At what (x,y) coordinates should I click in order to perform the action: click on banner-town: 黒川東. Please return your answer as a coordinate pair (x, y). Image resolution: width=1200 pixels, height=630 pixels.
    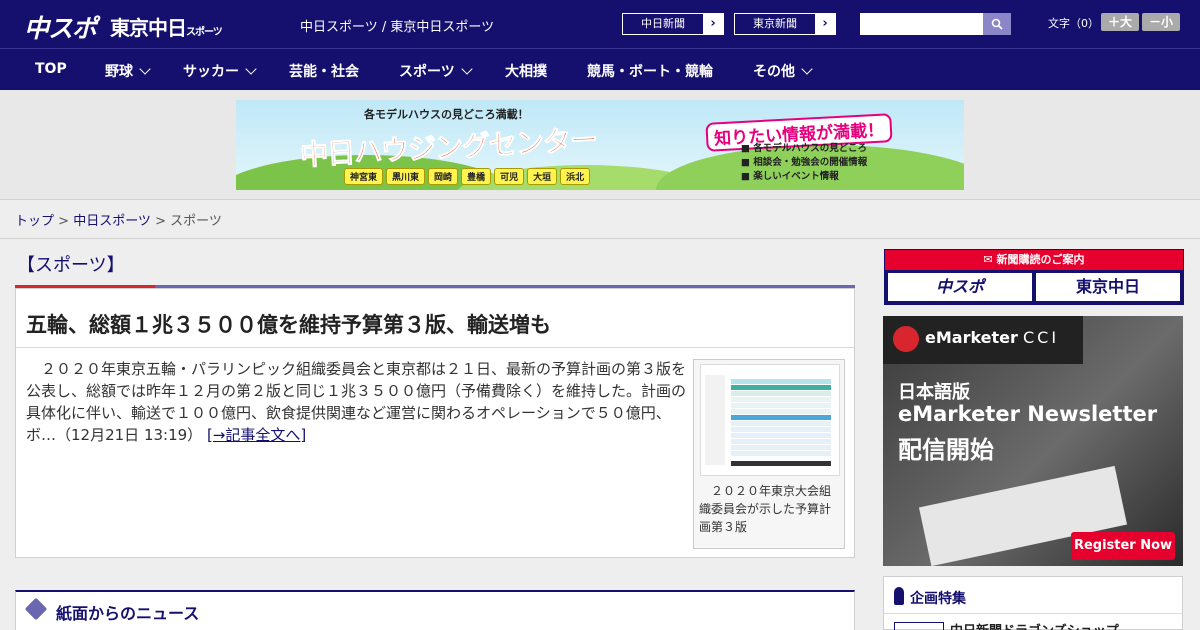
    Looking at the image, I should click on (406, 176).